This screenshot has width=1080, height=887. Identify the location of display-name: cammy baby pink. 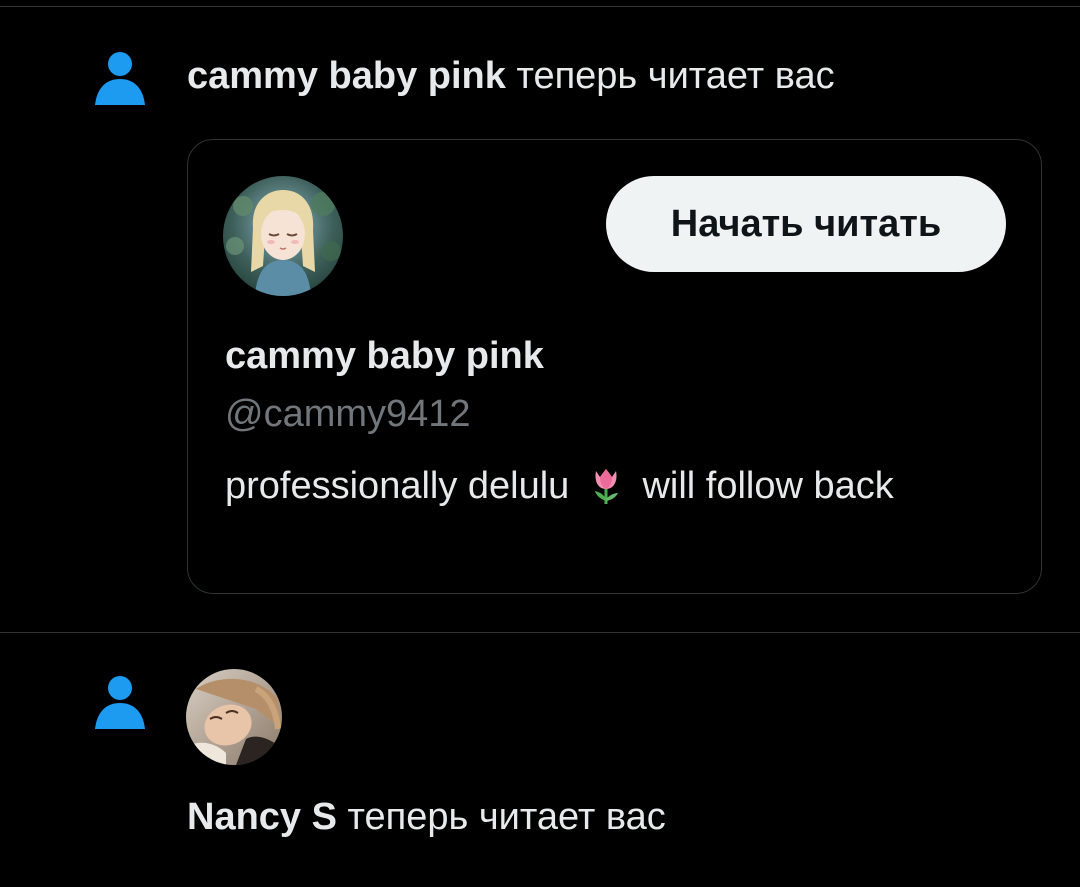
(384, 356).